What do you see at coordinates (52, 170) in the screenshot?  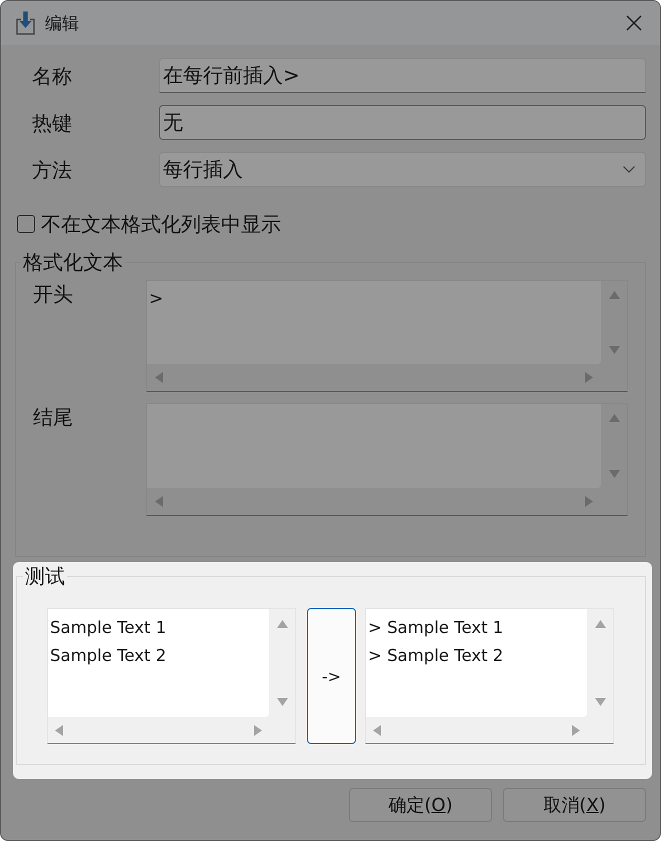 I see `field-label: 方法` at bounding box center [52, 170].